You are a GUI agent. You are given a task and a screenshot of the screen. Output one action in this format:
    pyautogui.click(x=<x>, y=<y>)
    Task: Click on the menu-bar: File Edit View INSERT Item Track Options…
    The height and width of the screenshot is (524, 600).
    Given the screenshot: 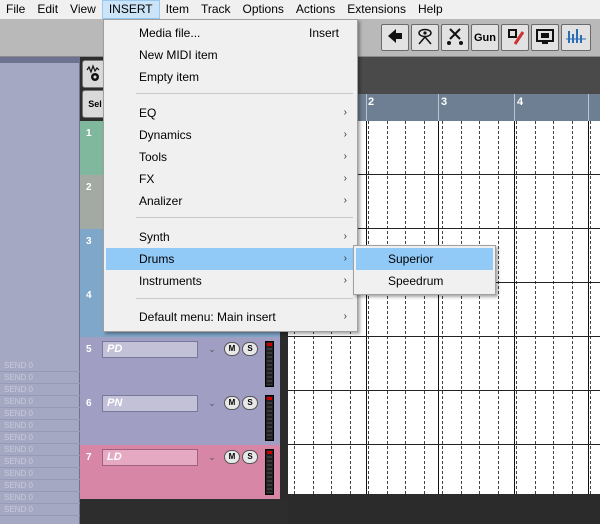 What is the action you would take?
    pyautogui.click(x=300, y=9)
    